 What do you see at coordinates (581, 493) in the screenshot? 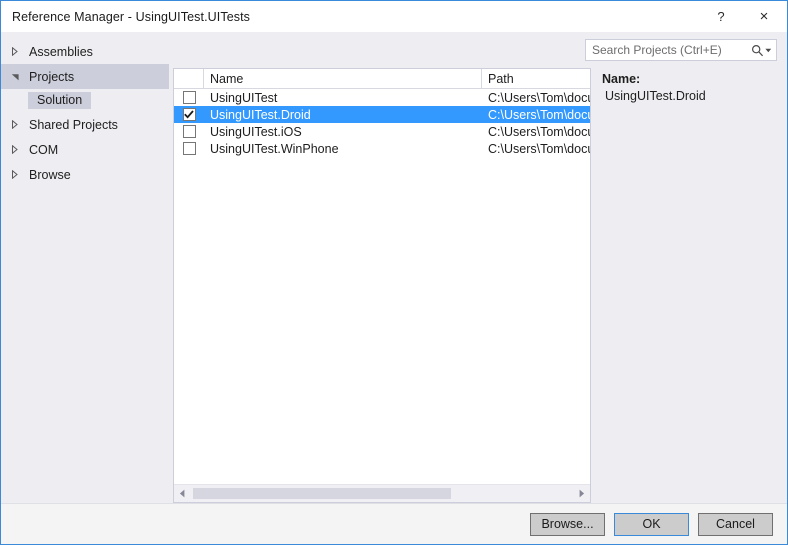
I see `scroll-right-arrow-icon` at bounding box center [581, 493].